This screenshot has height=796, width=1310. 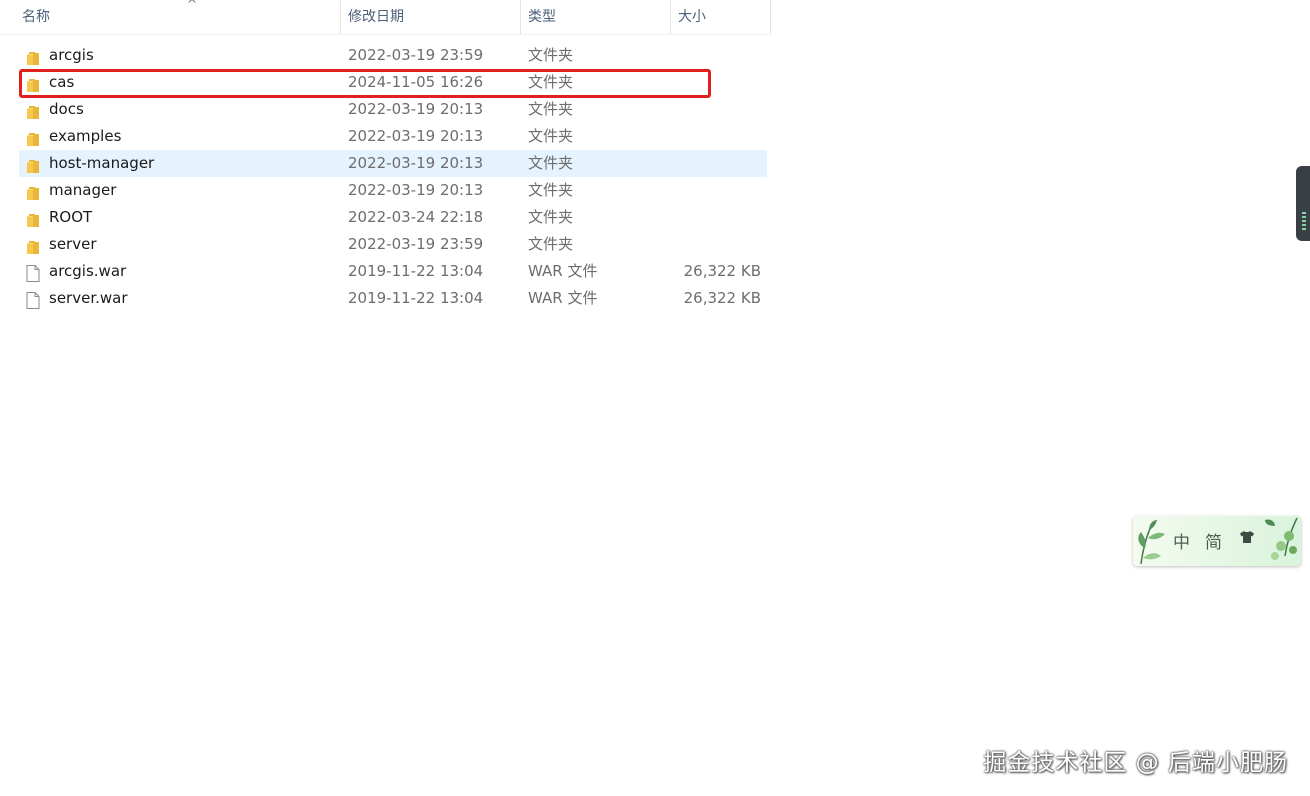 I want to click on column-header-date-label: 修改日期, so click(x=376, y=17).